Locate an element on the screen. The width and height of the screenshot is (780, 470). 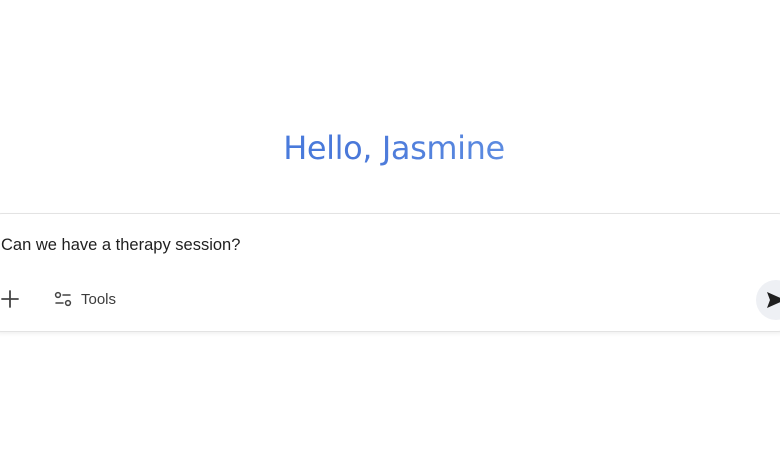
tools-button: Tools is located at coordinates (84, 299).